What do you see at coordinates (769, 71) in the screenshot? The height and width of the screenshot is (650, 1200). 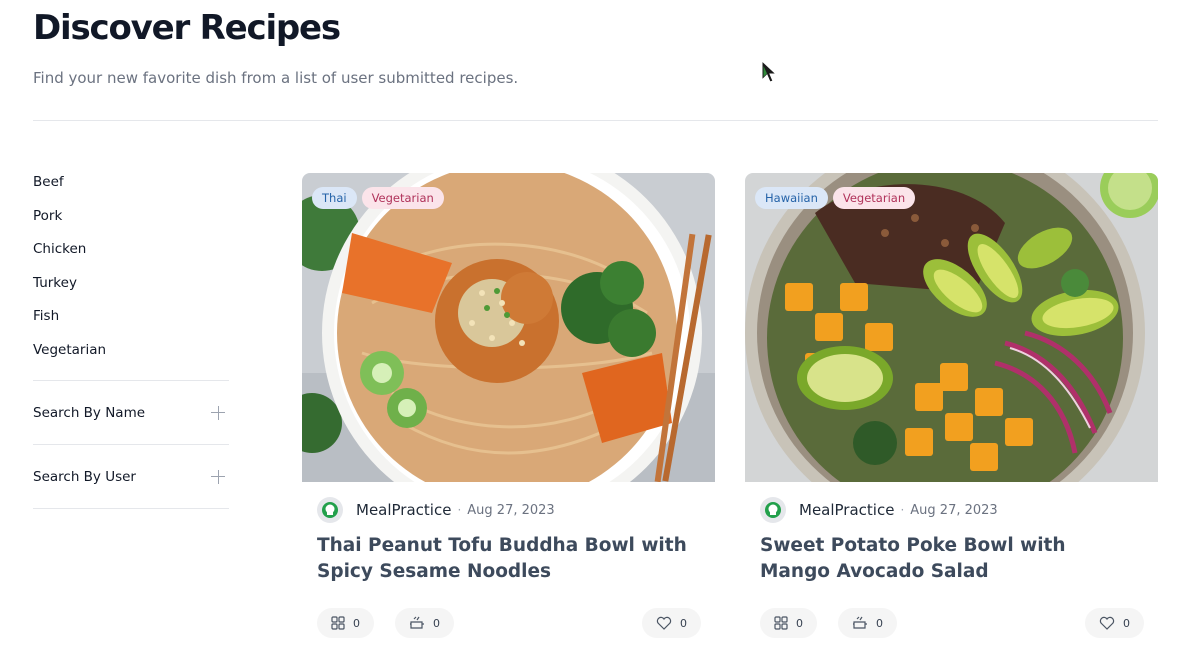 I see `mouse-cursor-icon` at bounding box center [769, 71].